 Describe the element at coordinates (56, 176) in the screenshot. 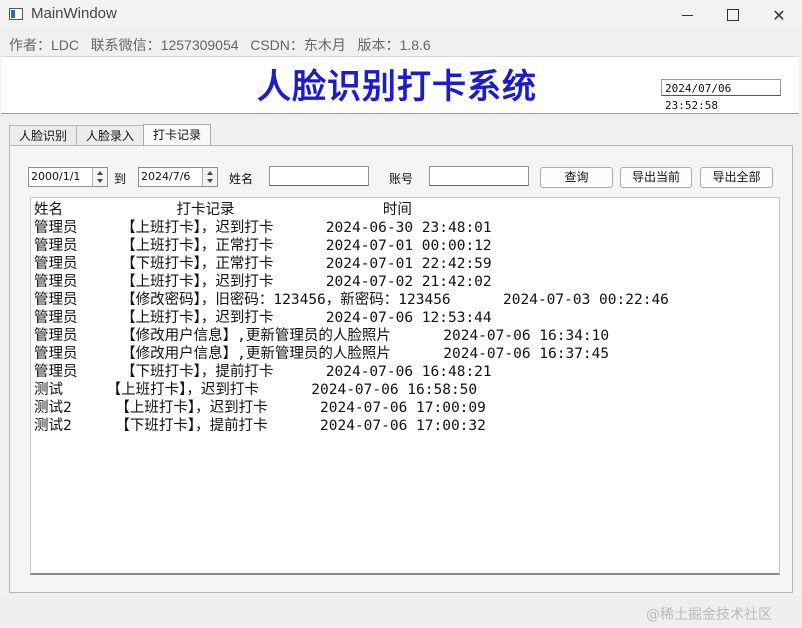

I see `start-date-value: 2000/1/1` at that location.